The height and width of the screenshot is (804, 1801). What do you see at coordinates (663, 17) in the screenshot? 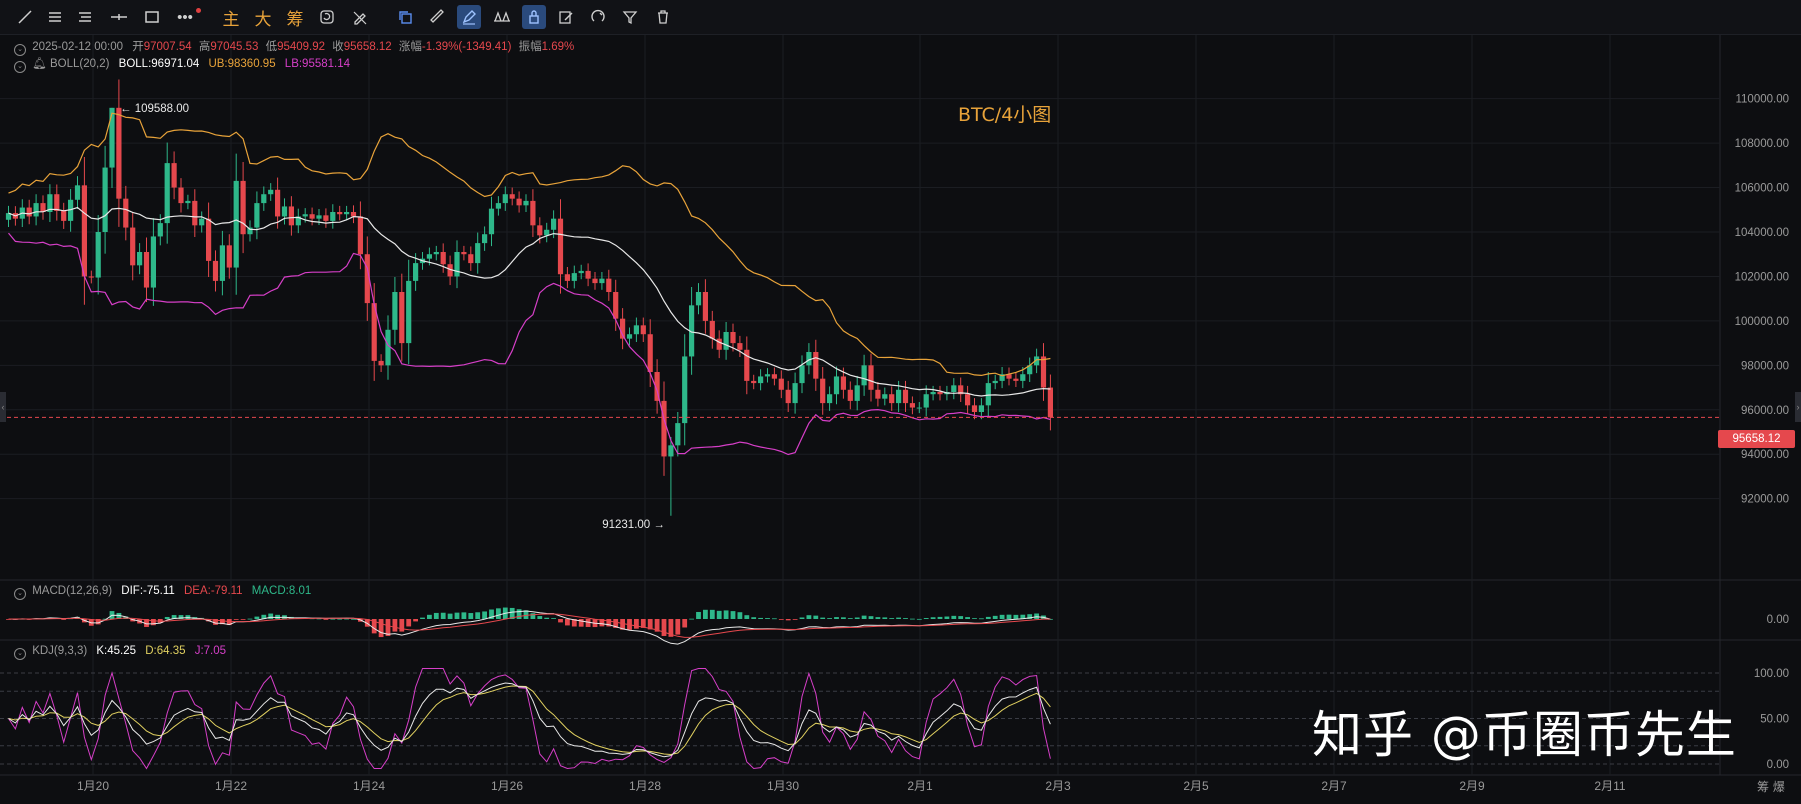
I see `trash-icon` at bounding box center [663, 17].